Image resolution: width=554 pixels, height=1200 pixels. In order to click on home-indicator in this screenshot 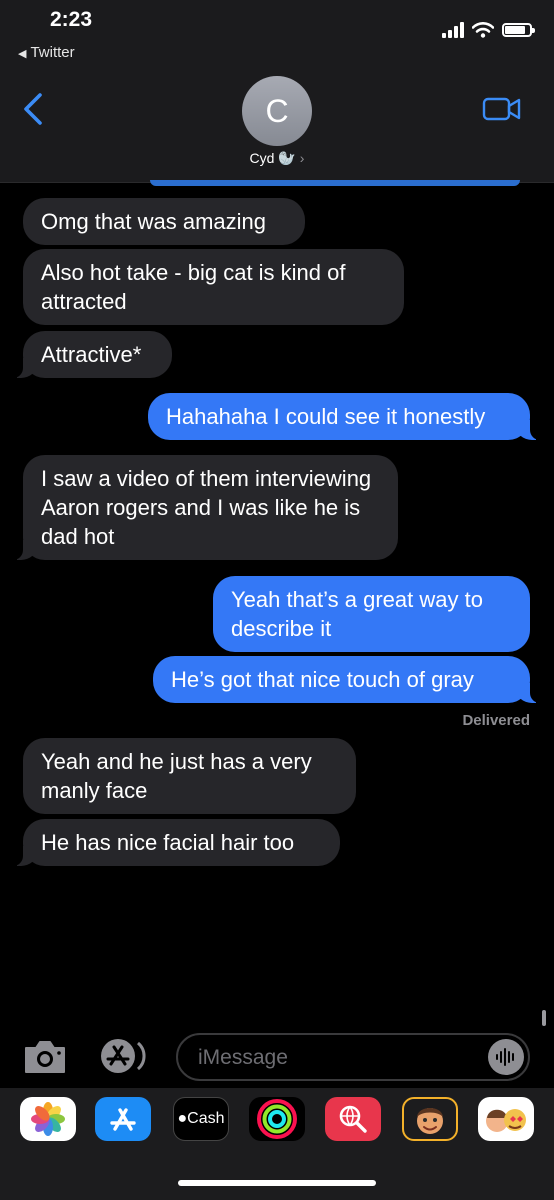, I will do `click(277, 1183)`.